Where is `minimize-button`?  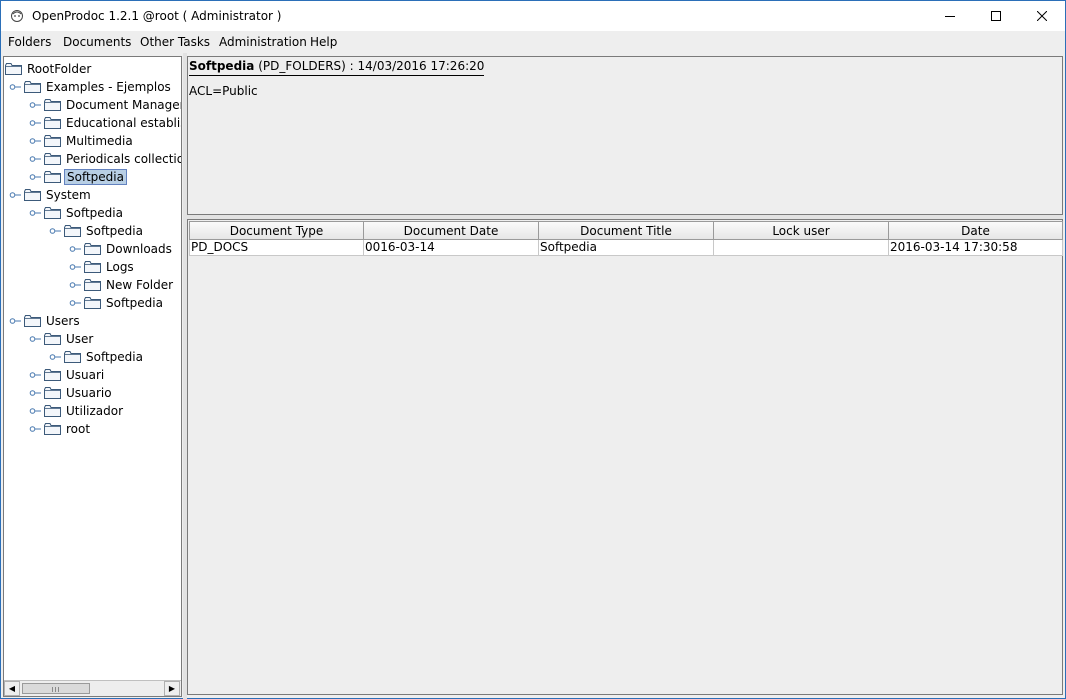 minimize-button is located at coordinates (950, 16).